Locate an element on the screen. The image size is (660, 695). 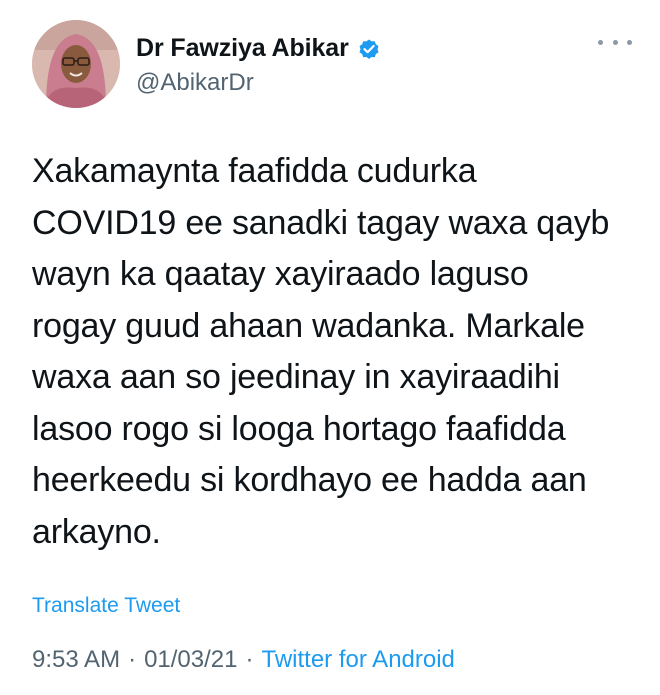
tweet-source-link: Twitter for Android is located at coordinates (357, 660).